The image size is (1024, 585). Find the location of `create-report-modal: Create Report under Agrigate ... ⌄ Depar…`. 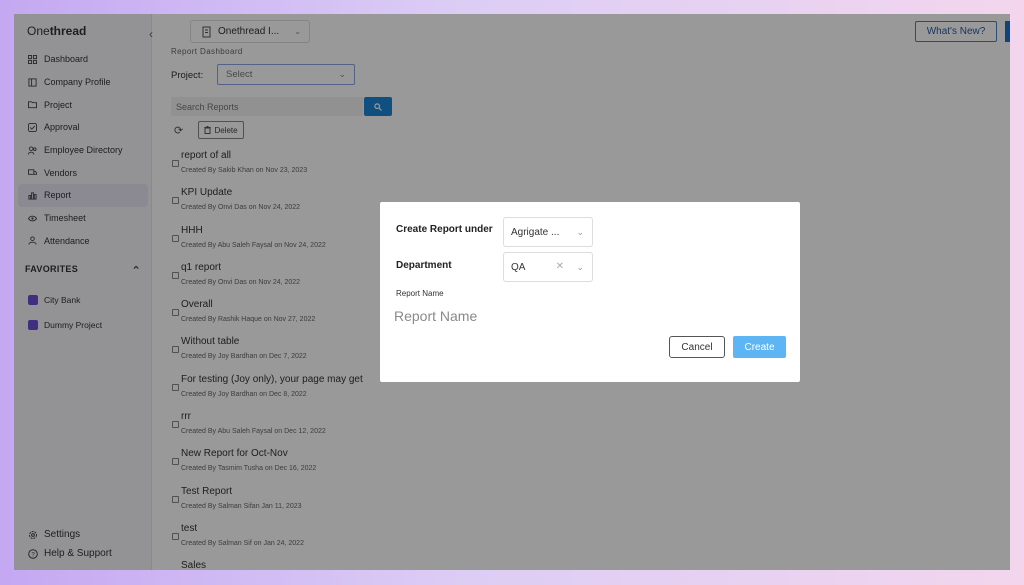

create-report-modal: Create Report under Agrigate ... ⌄ Depar… is located at coordinates (590, 292).